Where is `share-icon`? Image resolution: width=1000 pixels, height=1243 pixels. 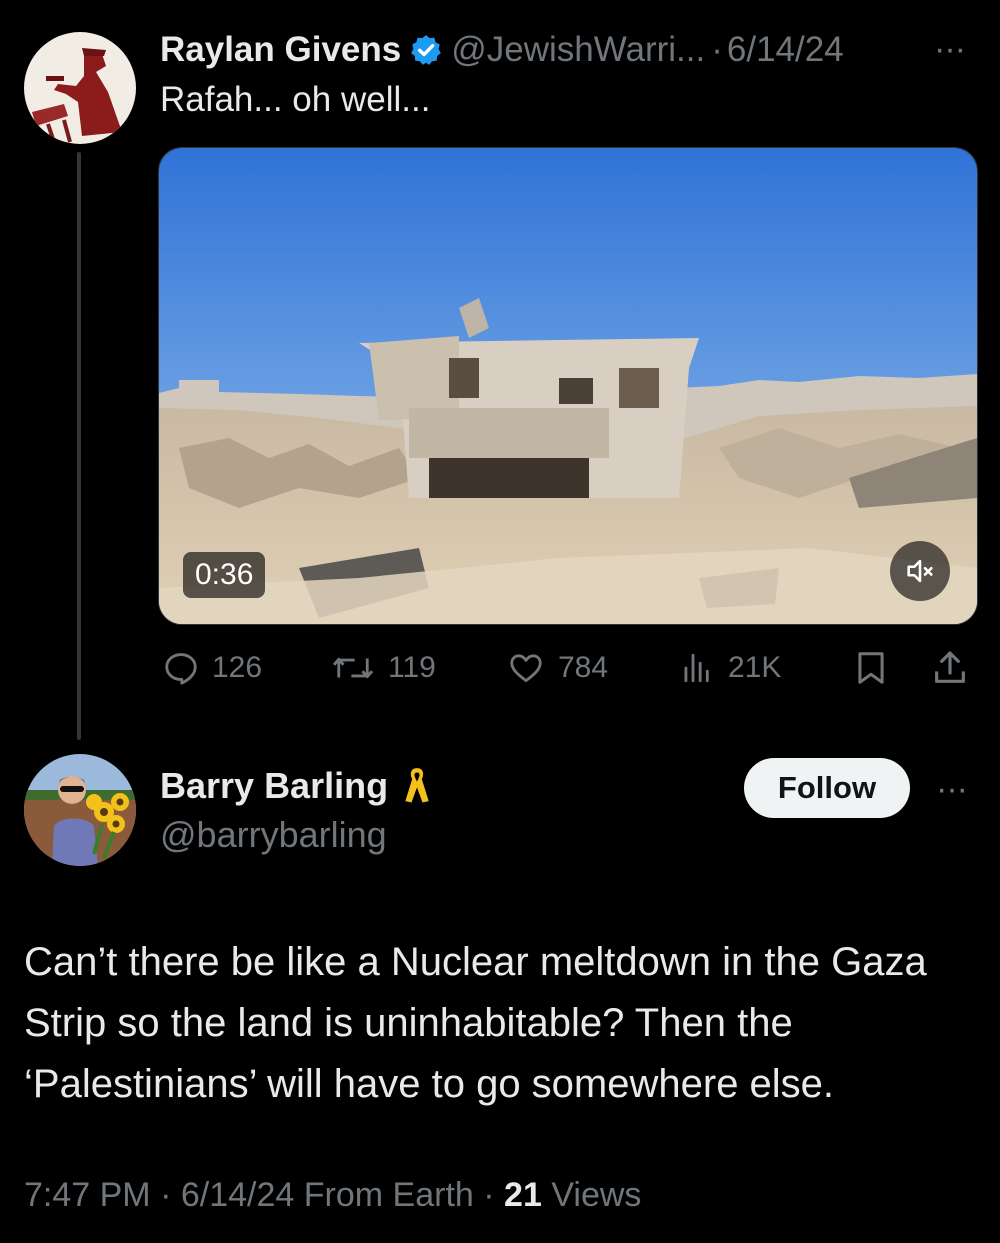
share-icon is located at coordinates (950, 667).